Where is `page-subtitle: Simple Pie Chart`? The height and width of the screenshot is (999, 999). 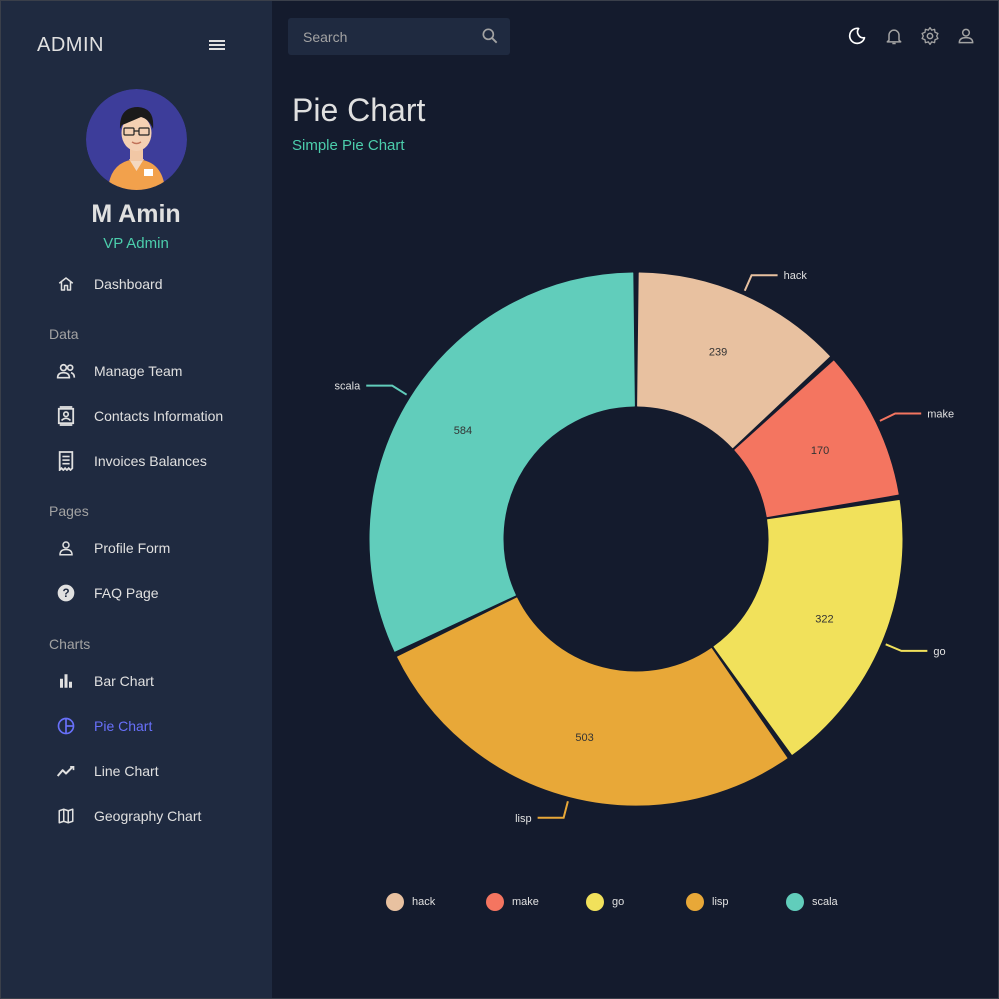
page-subtitle: Simple Pie Chart is located at coordinates (348, 145).